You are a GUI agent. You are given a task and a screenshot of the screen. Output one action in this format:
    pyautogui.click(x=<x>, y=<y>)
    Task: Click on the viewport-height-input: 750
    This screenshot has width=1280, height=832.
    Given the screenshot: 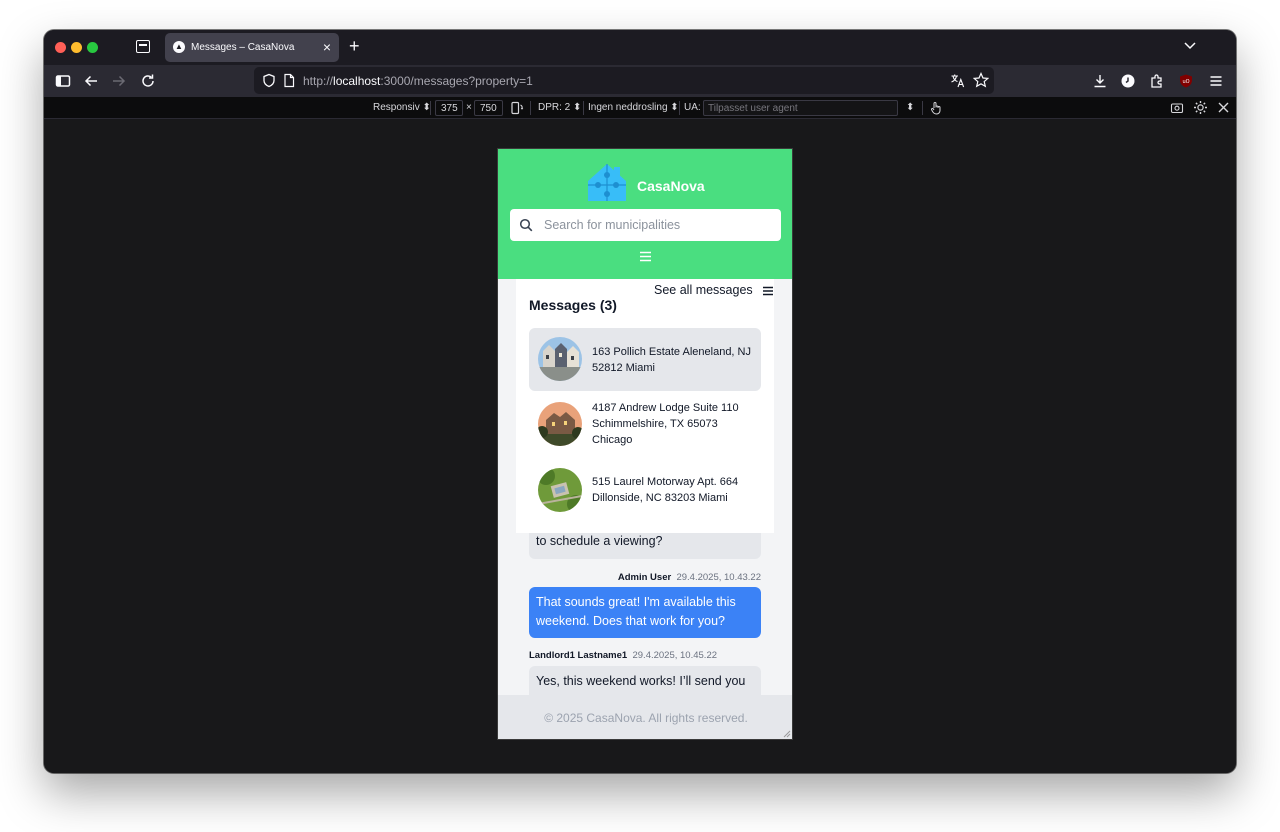 What is the action you would take?
    pyautogui.click(x=488, y=108)
    